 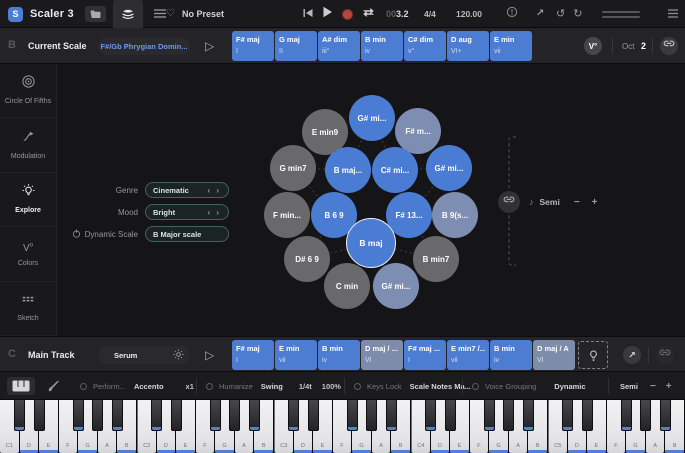 I want to click on sidebar-item-explore: Explore, so click(x=28, y=200).